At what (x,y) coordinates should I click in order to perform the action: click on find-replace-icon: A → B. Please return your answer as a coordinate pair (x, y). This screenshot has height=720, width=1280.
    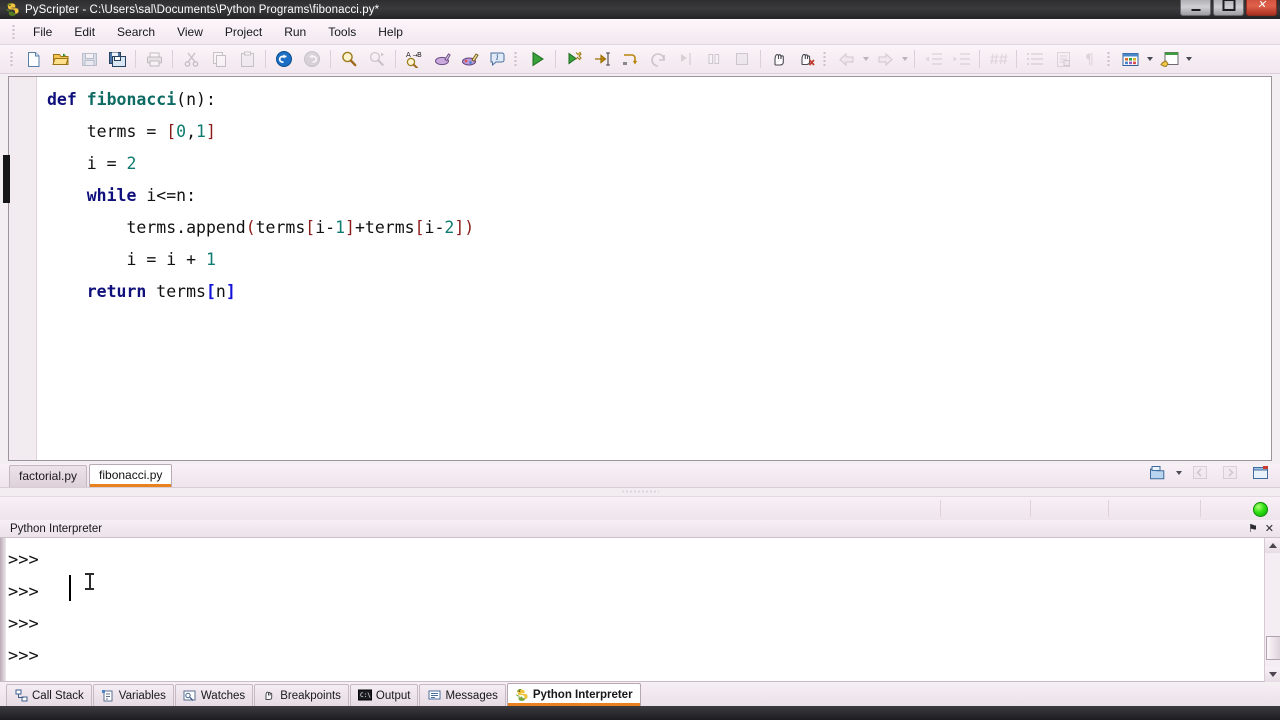
    Looking at the image, I should click on (414, 59).